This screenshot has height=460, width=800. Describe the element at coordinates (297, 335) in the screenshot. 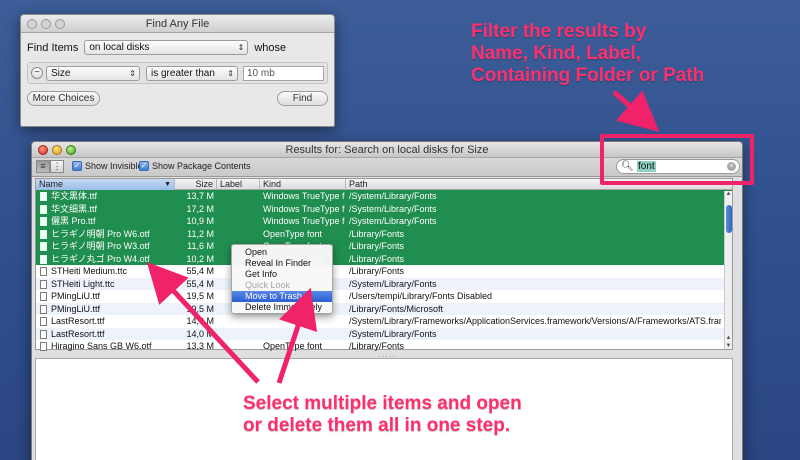

I see `arrow-to-menu` at that location.